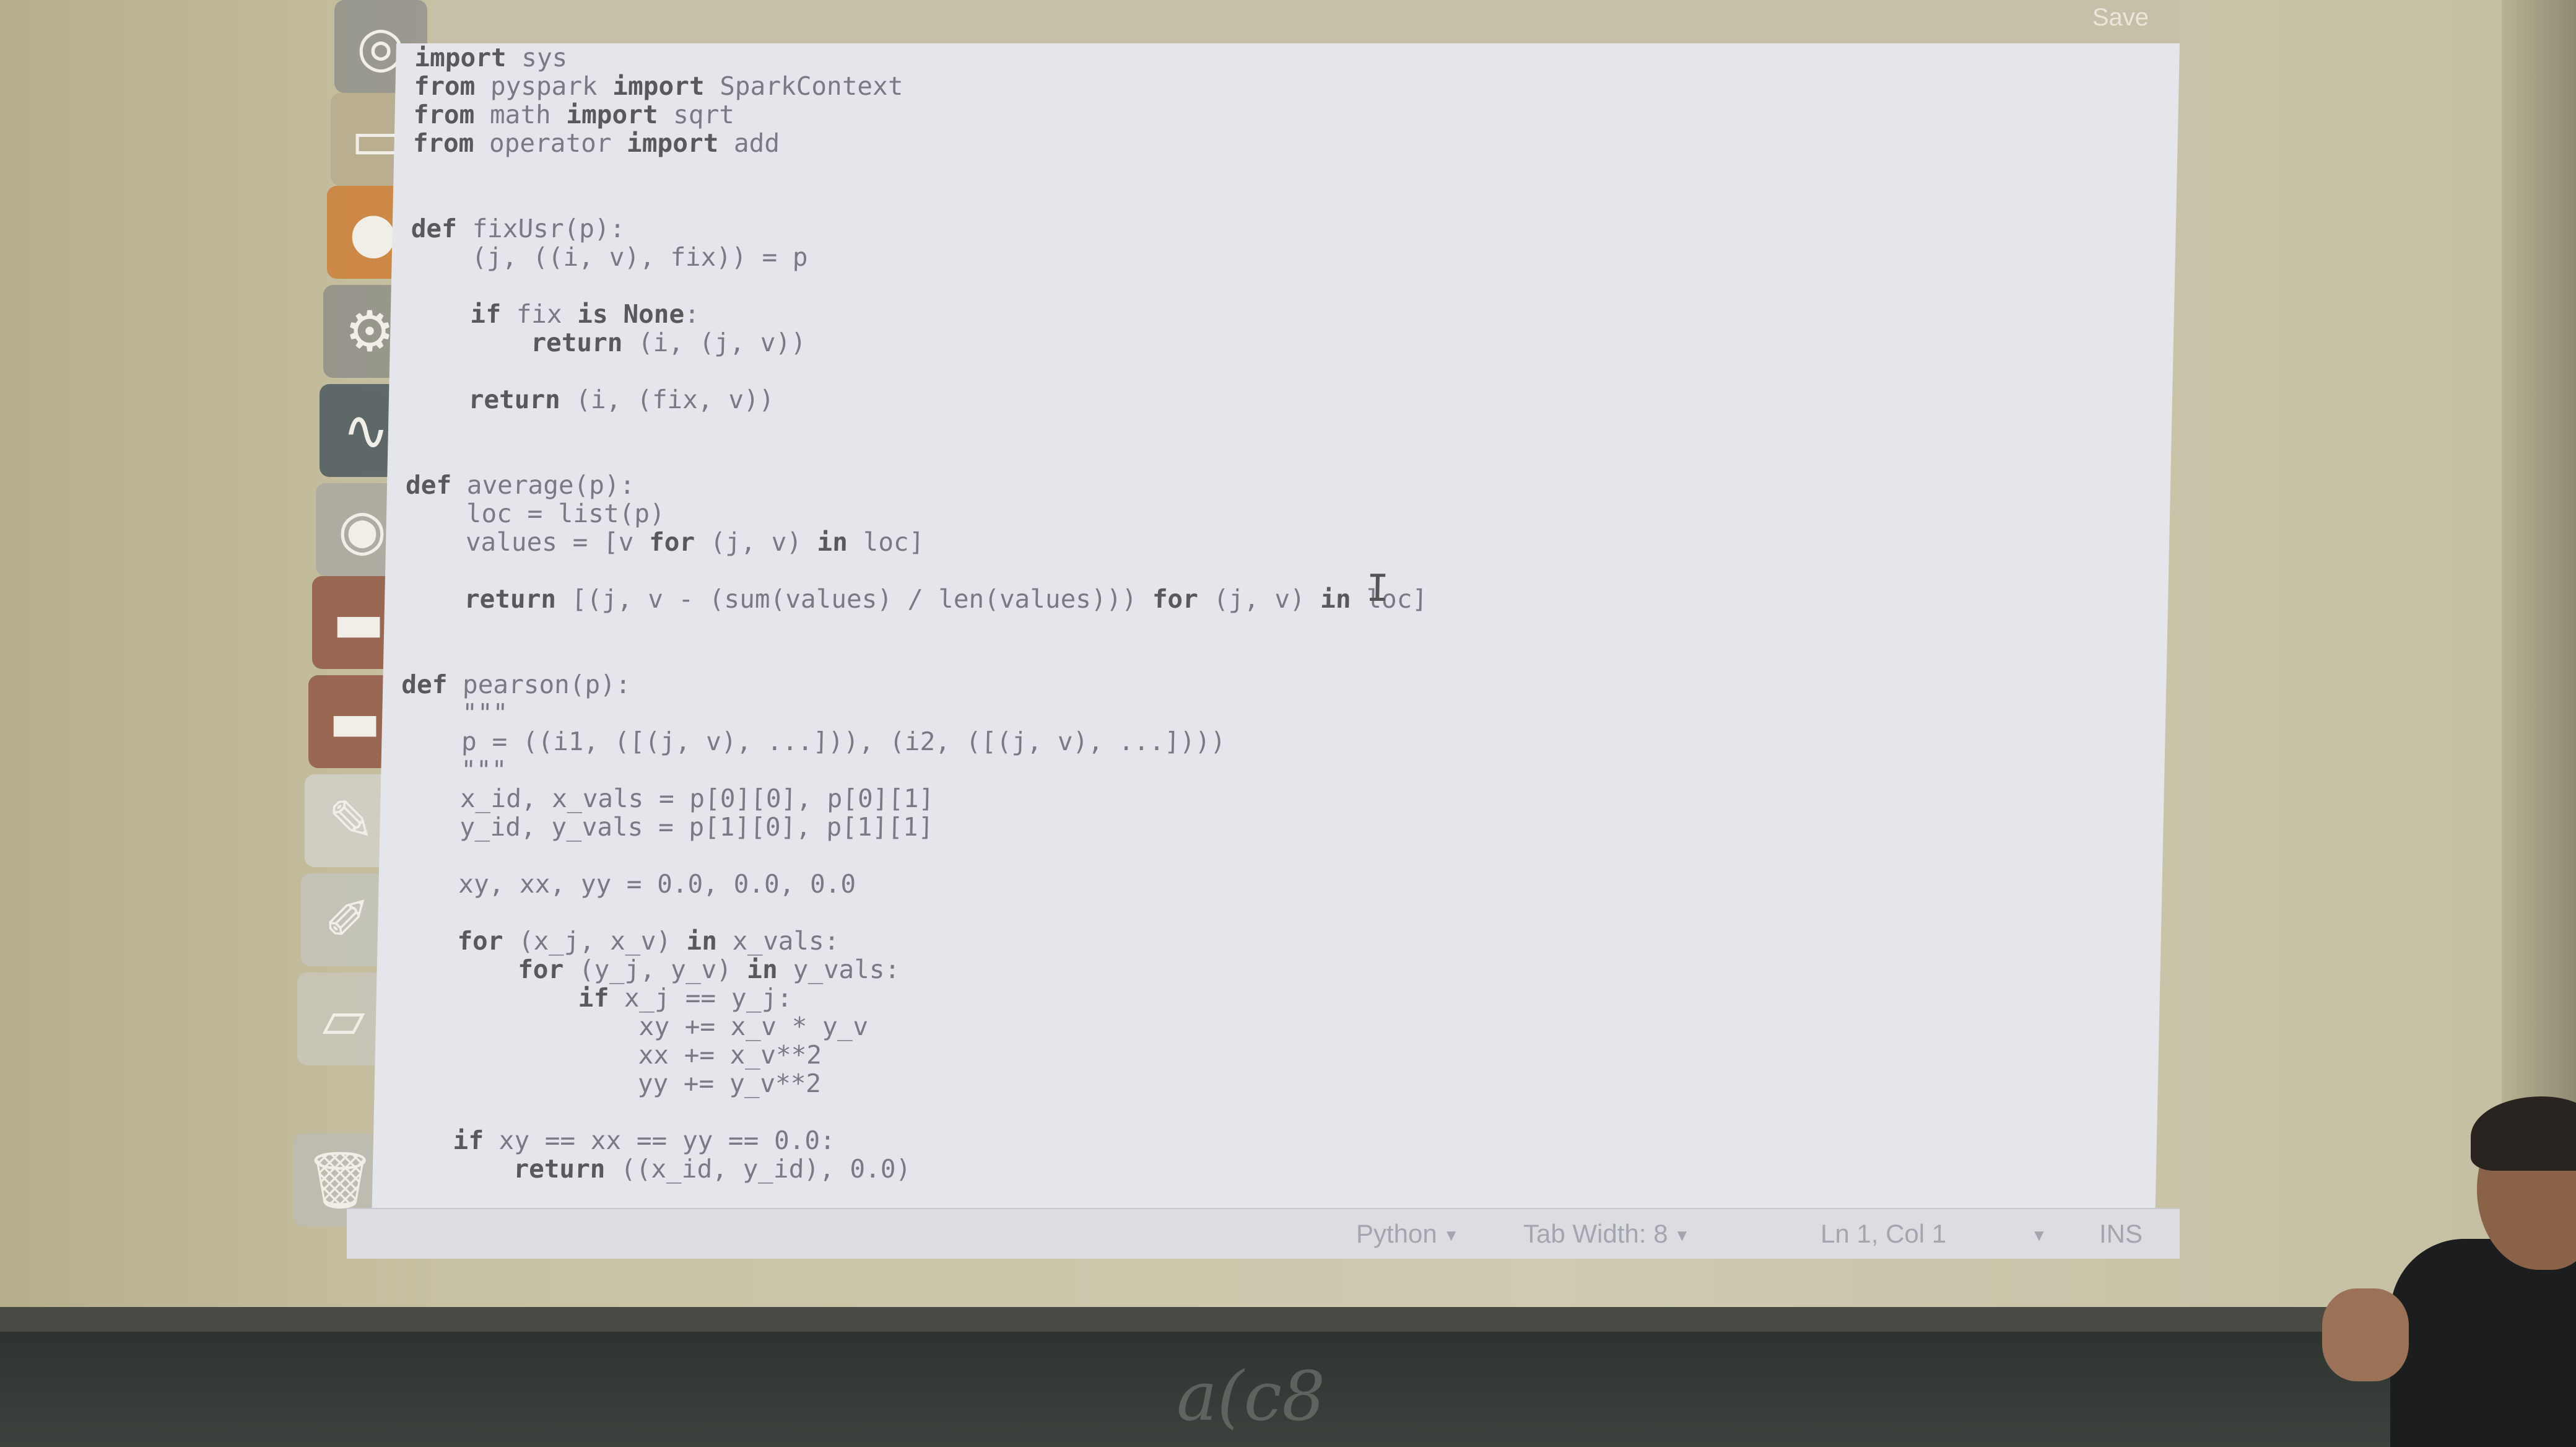 The image size is (2576, 1447). I want to click on insert-mode: INS, so click(2121, 1234).